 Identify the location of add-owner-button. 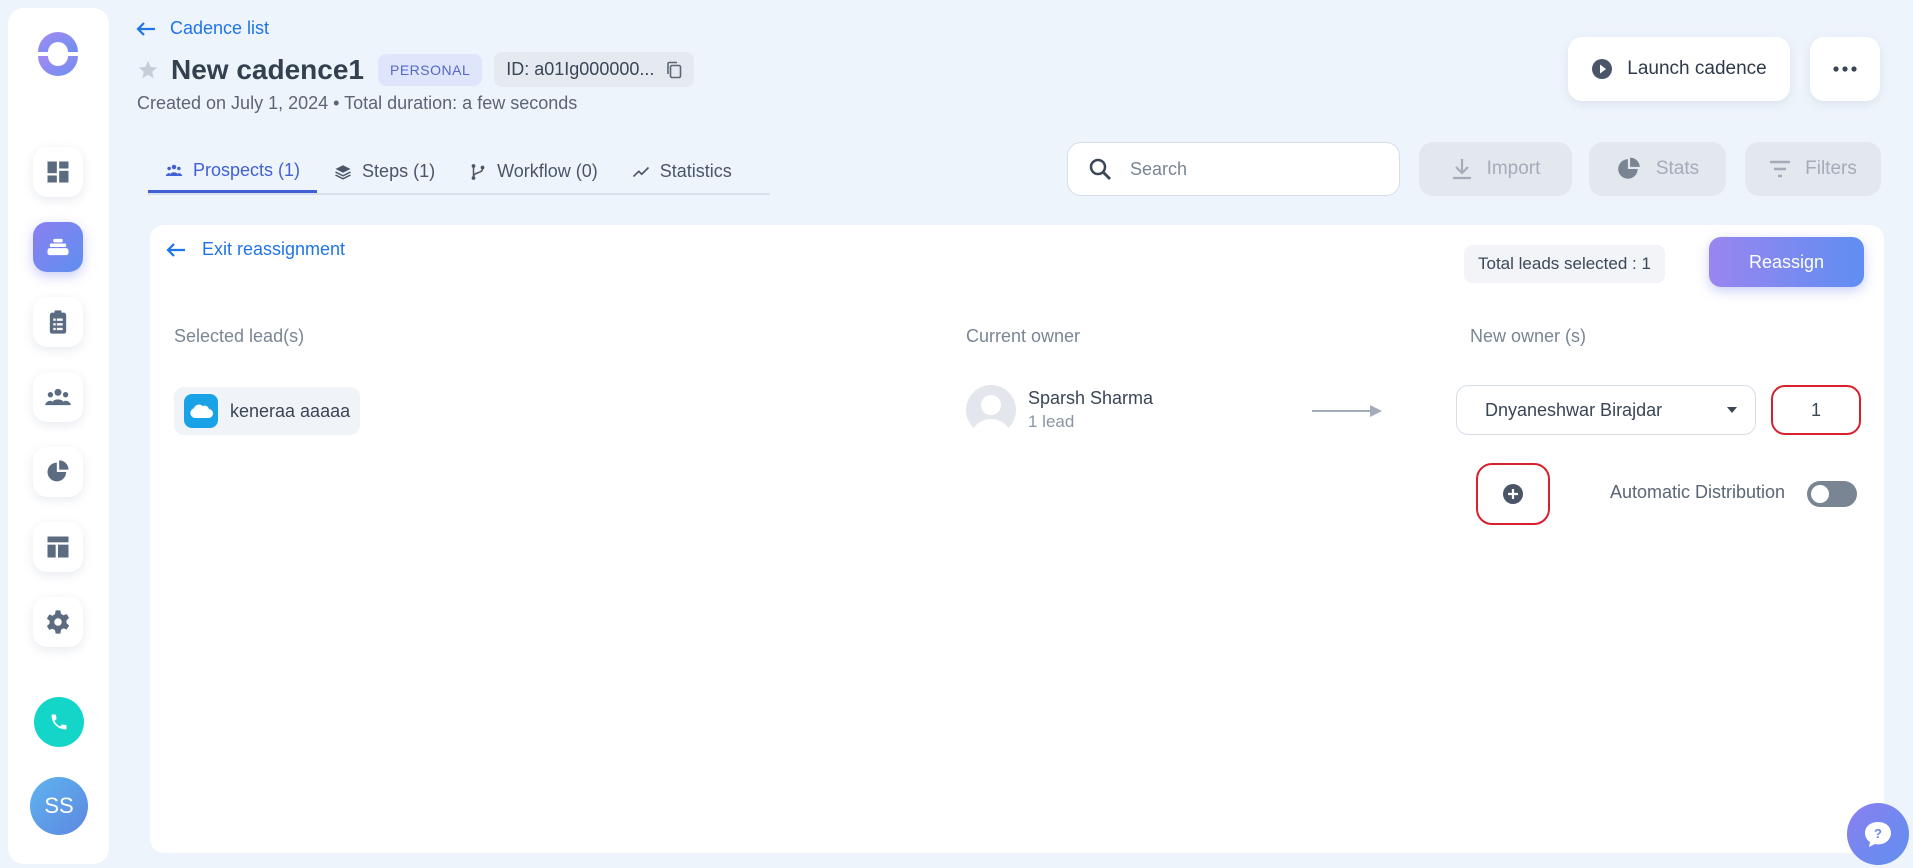
(1513, 494).